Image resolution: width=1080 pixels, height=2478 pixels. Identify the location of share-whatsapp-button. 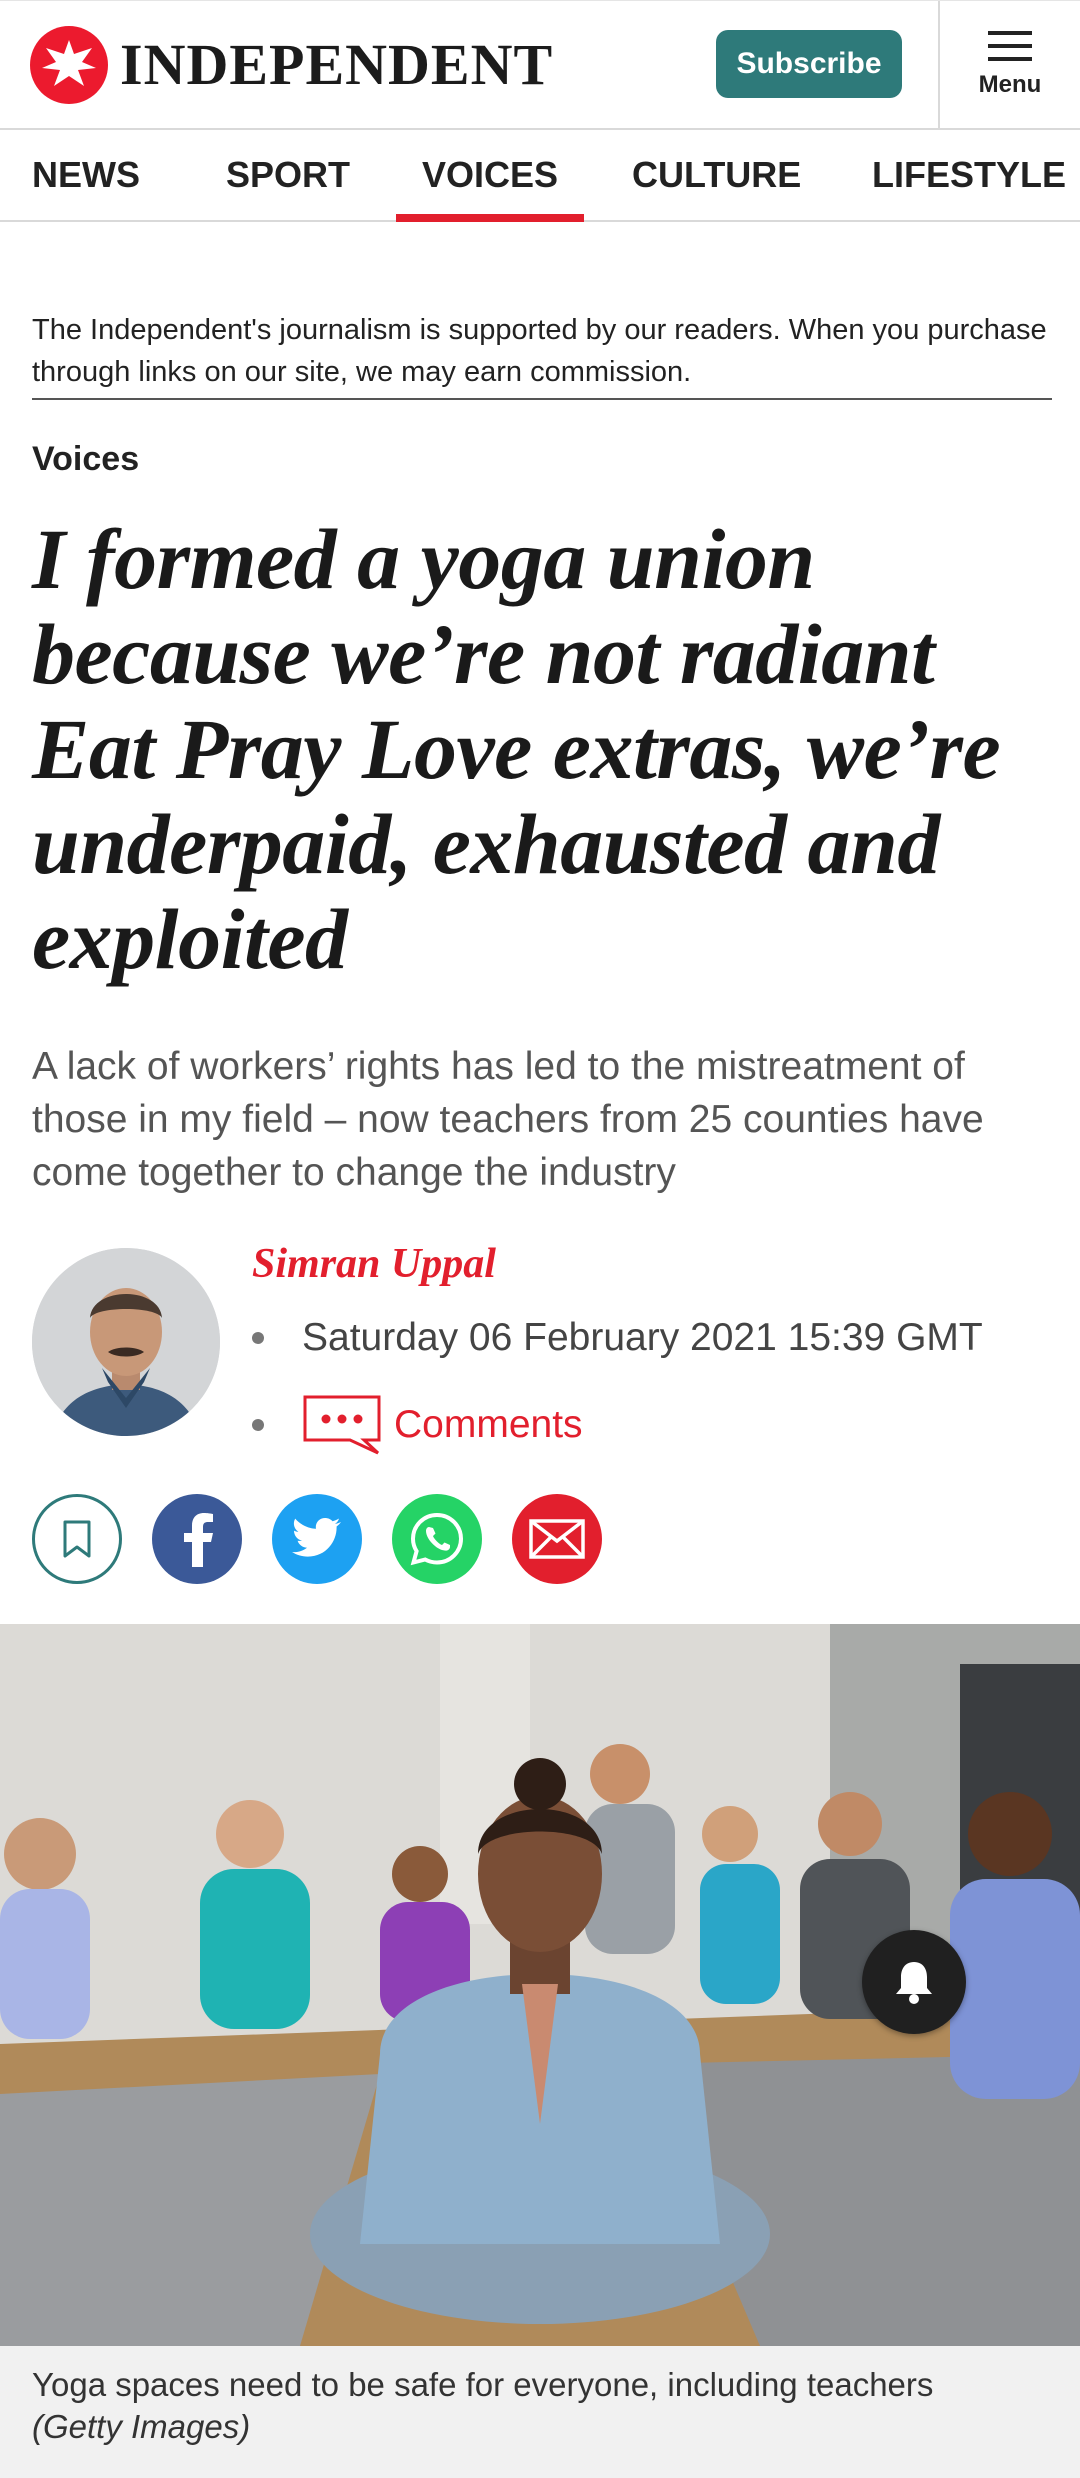
(437, 1539).